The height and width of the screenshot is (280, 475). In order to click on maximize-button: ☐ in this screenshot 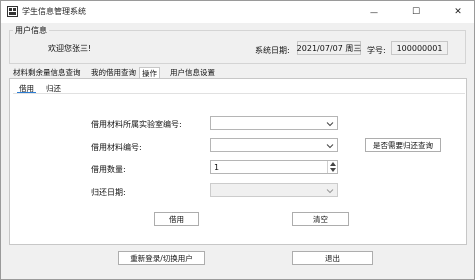, I will do `click(416, 12)`.